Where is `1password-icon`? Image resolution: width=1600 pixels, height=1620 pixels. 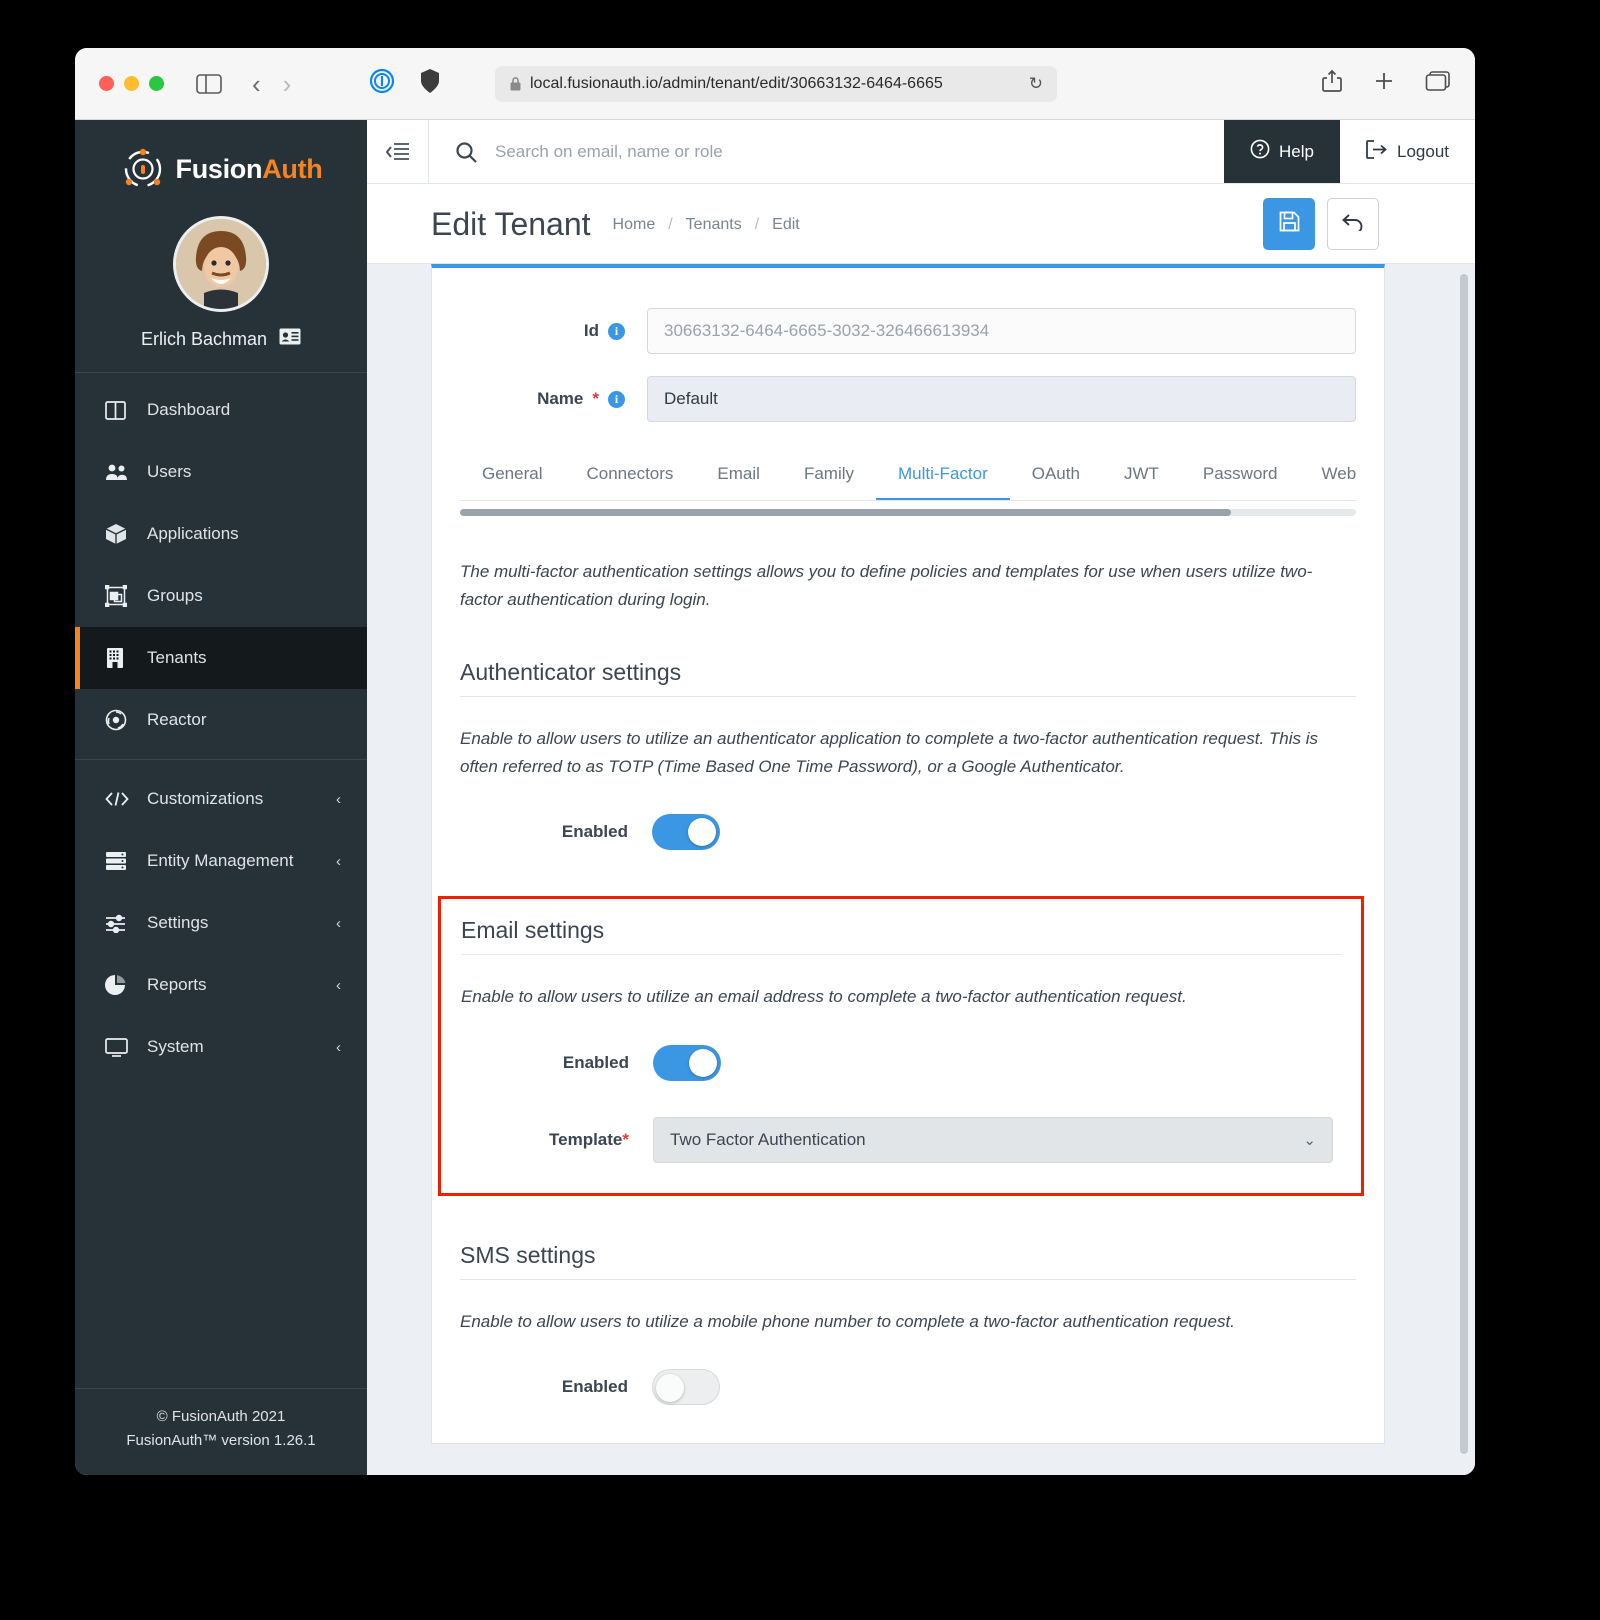
1password-icon is located at coordinates (382, 83).